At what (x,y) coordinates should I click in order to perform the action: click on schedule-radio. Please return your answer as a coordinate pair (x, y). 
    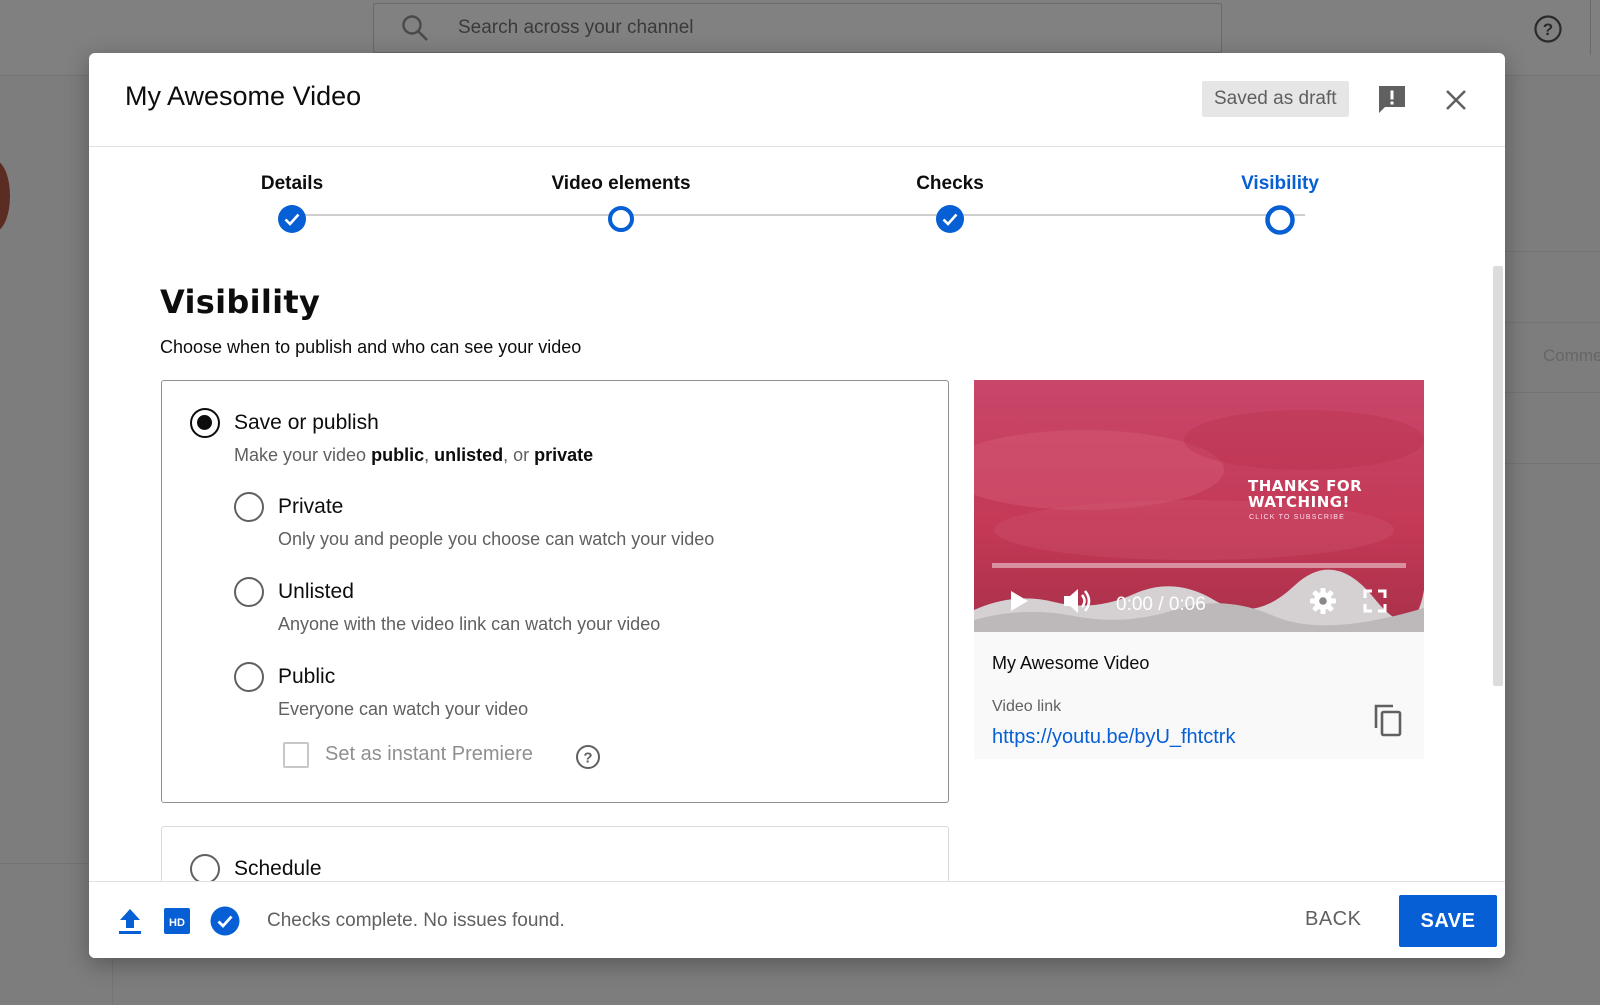
    Looking at the image, I should click on (205, 869).